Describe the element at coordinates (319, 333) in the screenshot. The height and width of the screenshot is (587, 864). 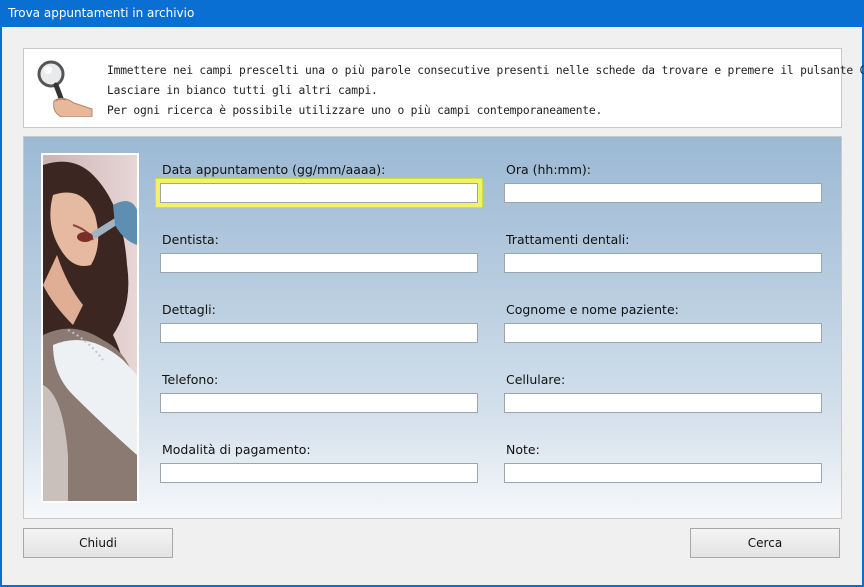
I see `dettagli-input` at that location.